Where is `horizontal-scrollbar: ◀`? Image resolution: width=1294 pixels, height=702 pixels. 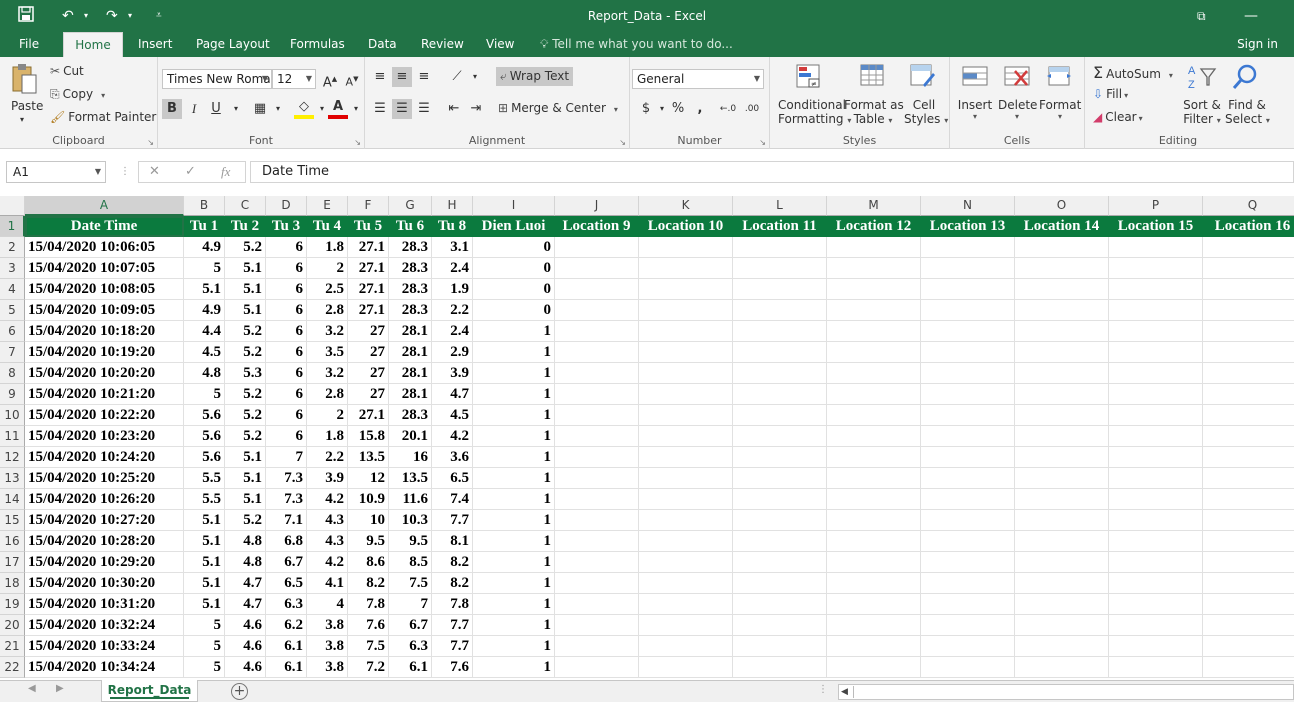
horizontal-scrollbar: ◀ is located at coordinates (1066, 692).